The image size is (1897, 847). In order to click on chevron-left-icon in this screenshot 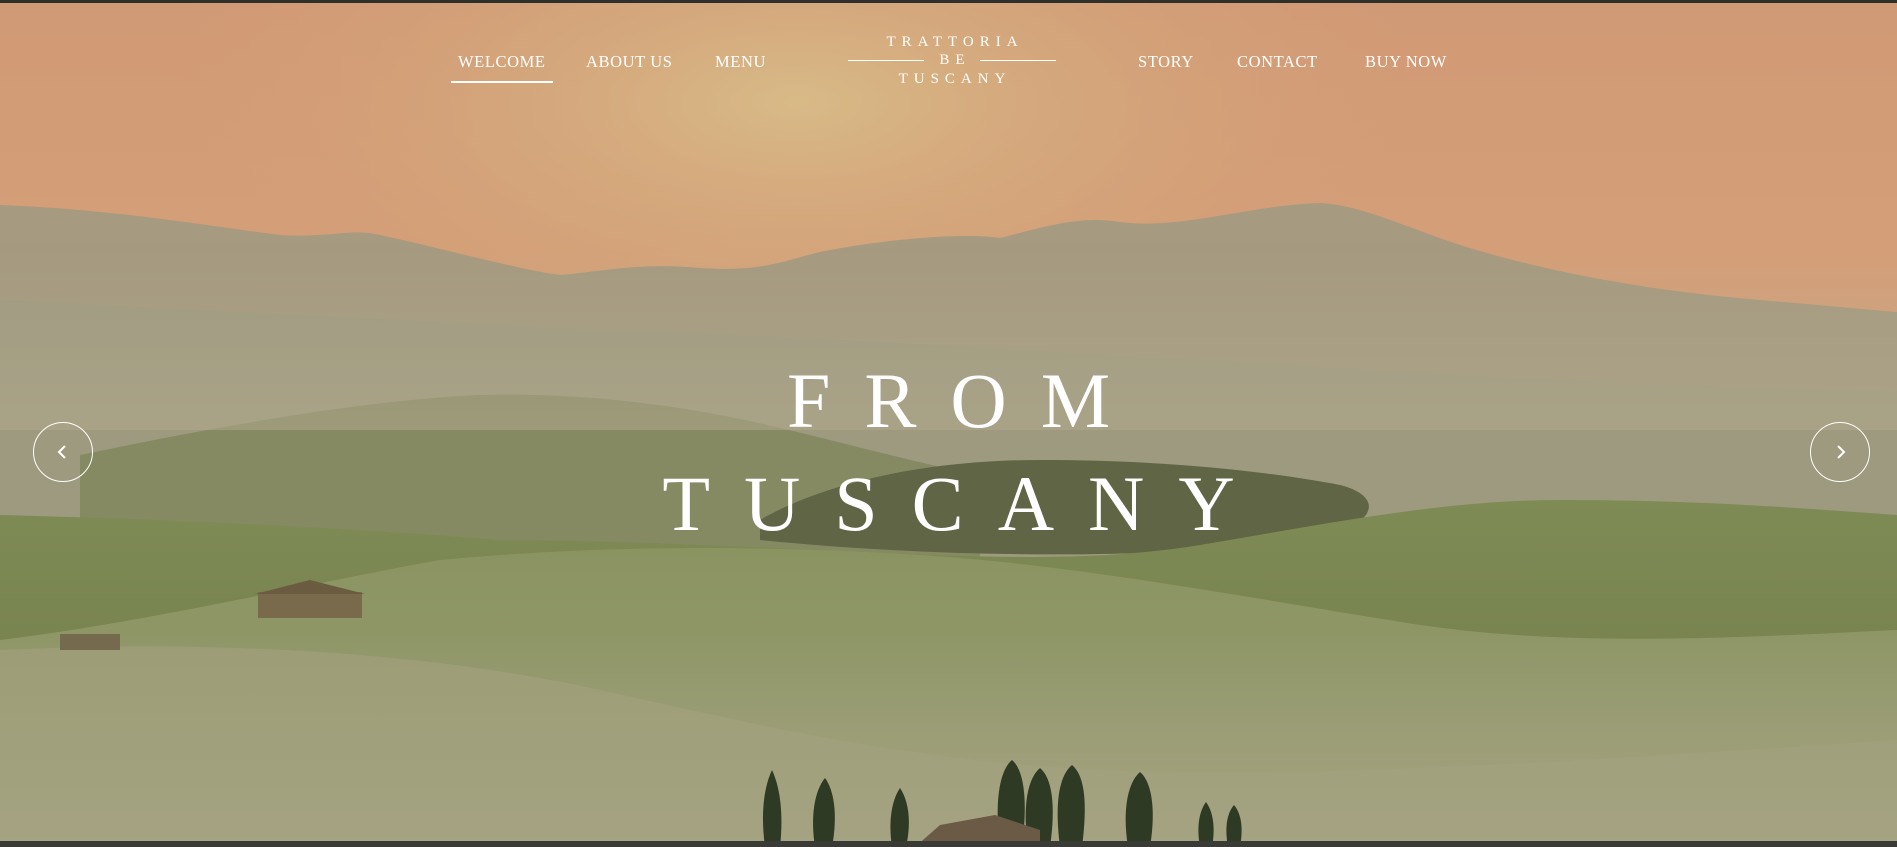, I will do `click(61, 452)`.